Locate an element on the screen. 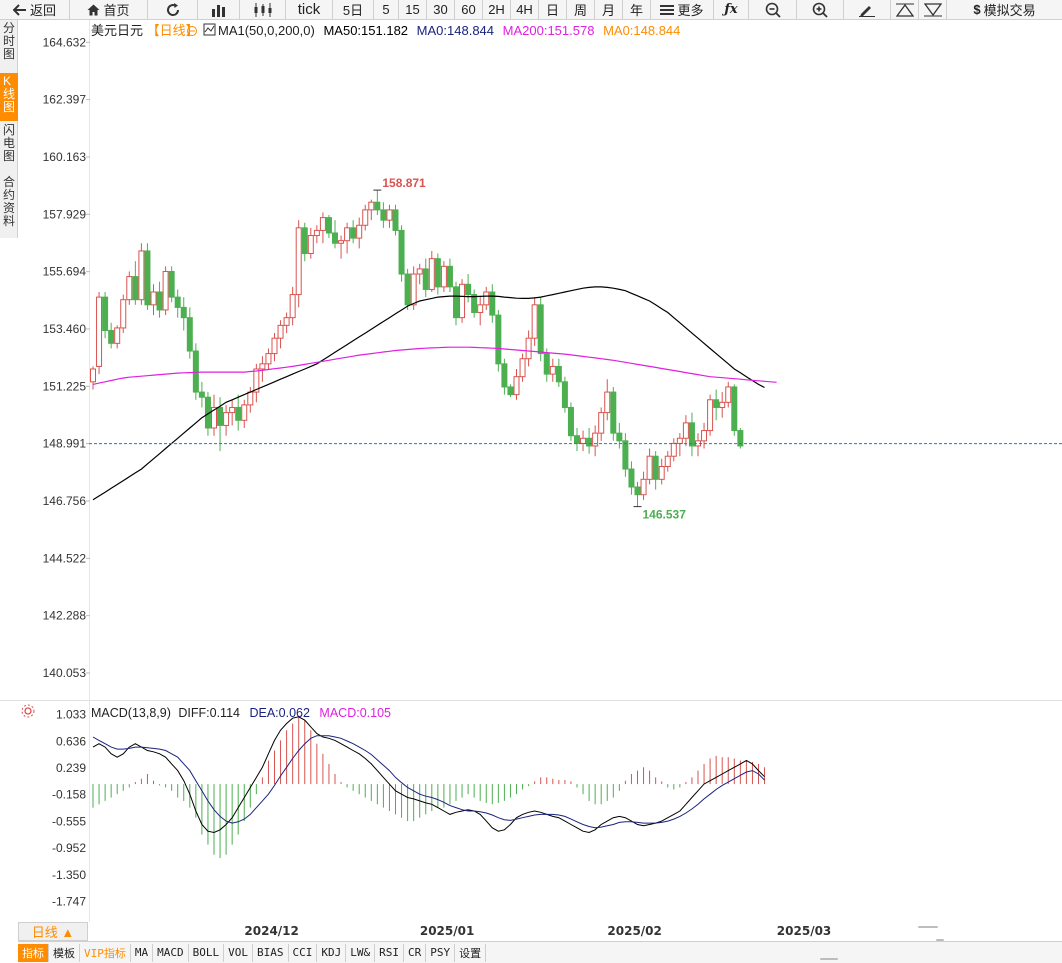 The width and height of the screenshot is (1062, 963). period-button-year: 年 is located at coordinates (637, 9).